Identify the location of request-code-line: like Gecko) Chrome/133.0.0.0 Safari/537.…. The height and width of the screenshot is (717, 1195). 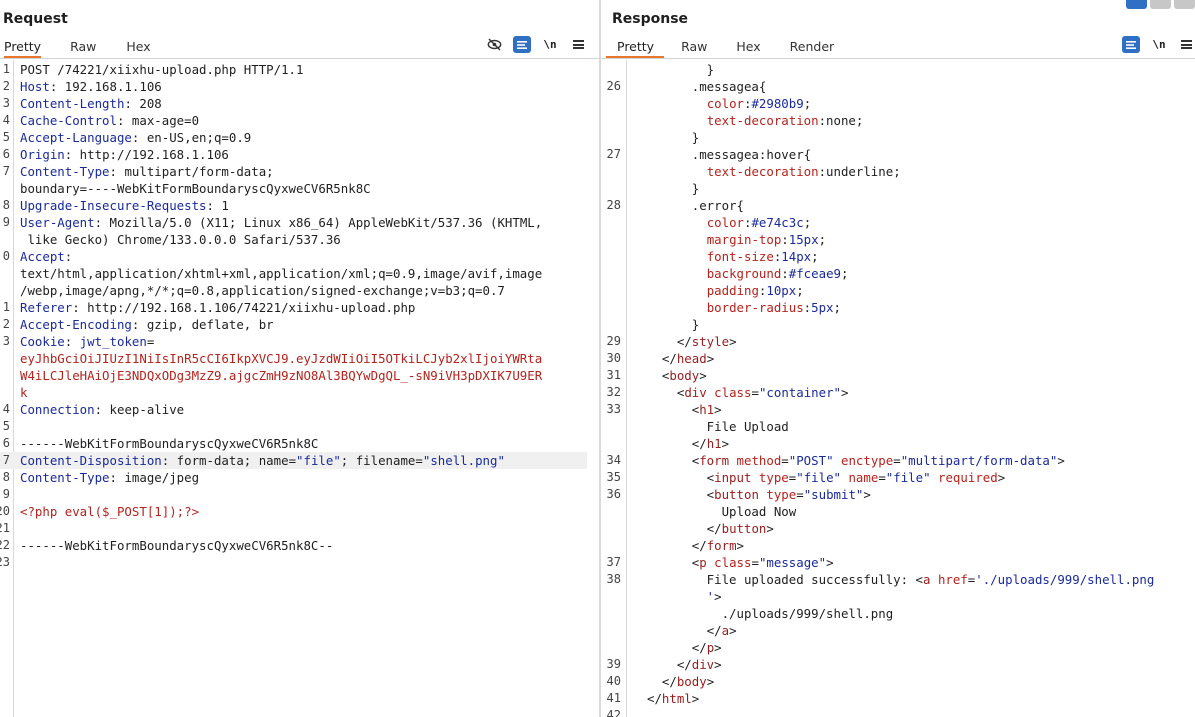
(299, 239).